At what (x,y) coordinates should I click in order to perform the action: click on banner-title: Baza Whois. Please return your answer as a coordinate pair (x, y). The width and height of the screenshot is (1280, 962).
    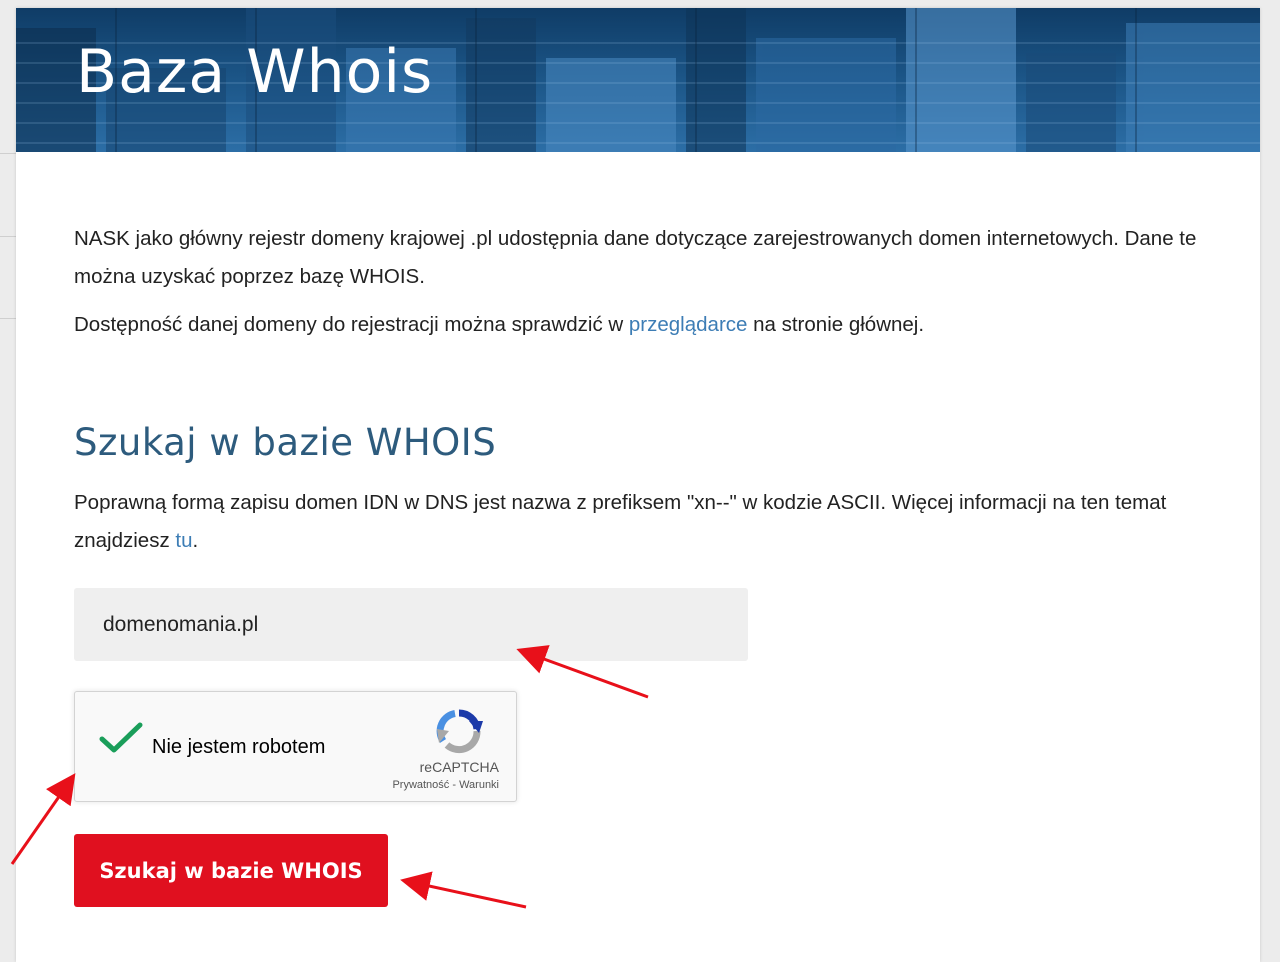
    Looking at the image, I should click on (255, 72).